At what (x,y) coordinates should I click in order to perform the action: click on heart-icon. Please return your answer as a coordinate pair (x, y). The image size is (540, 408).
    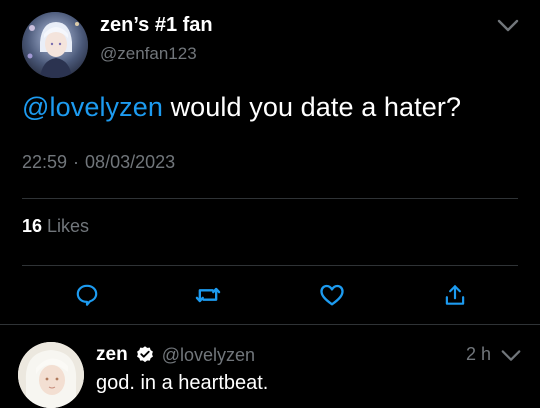
    Looking at the image, I should click on (332, 295).